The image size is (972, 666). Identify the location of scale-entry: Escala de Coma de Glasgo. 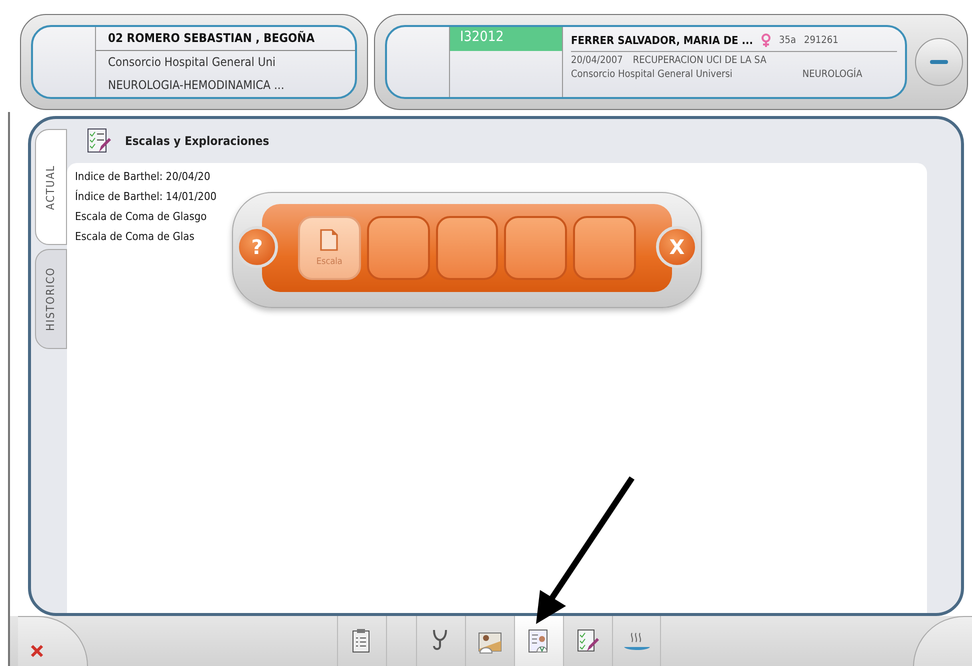
(141, 217).